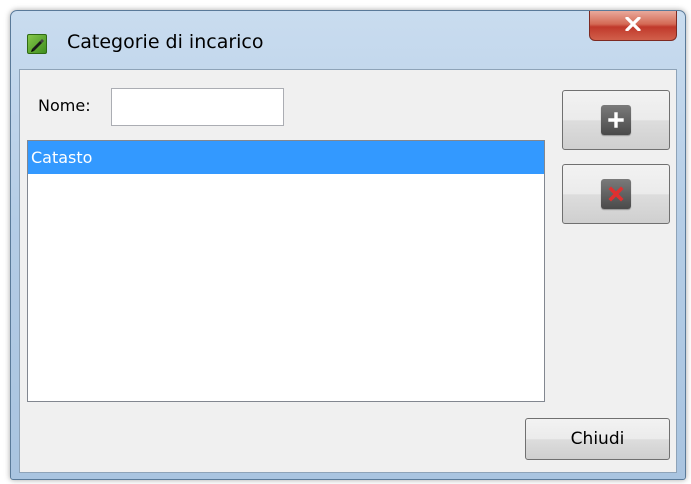  I want to click on name-label: Nome:, so click(64, 105).